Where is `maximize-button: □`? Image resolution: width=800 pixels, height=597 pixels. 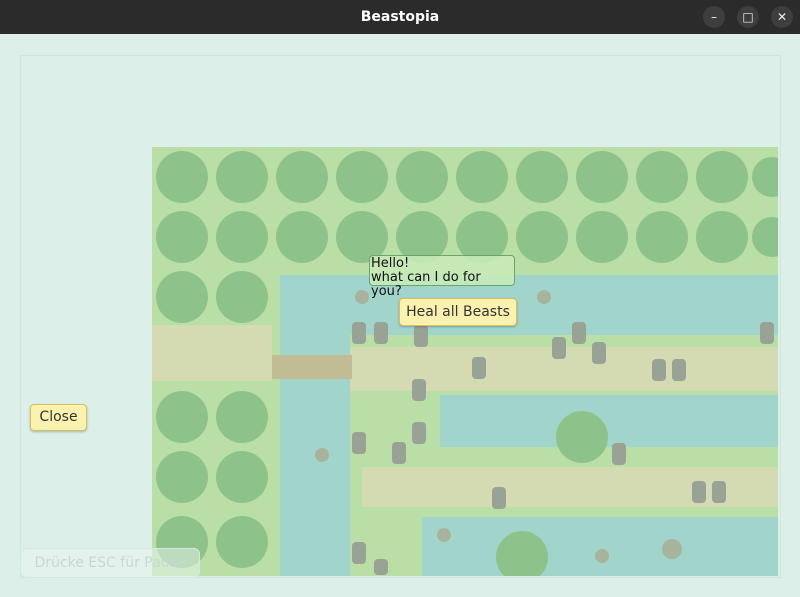
maximize-button: □ is located at coordinates (748, 17).